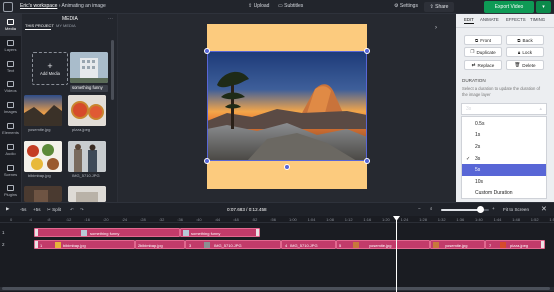  I want to click on delete-button: 🗑︎ Delete, so click(525, 65).